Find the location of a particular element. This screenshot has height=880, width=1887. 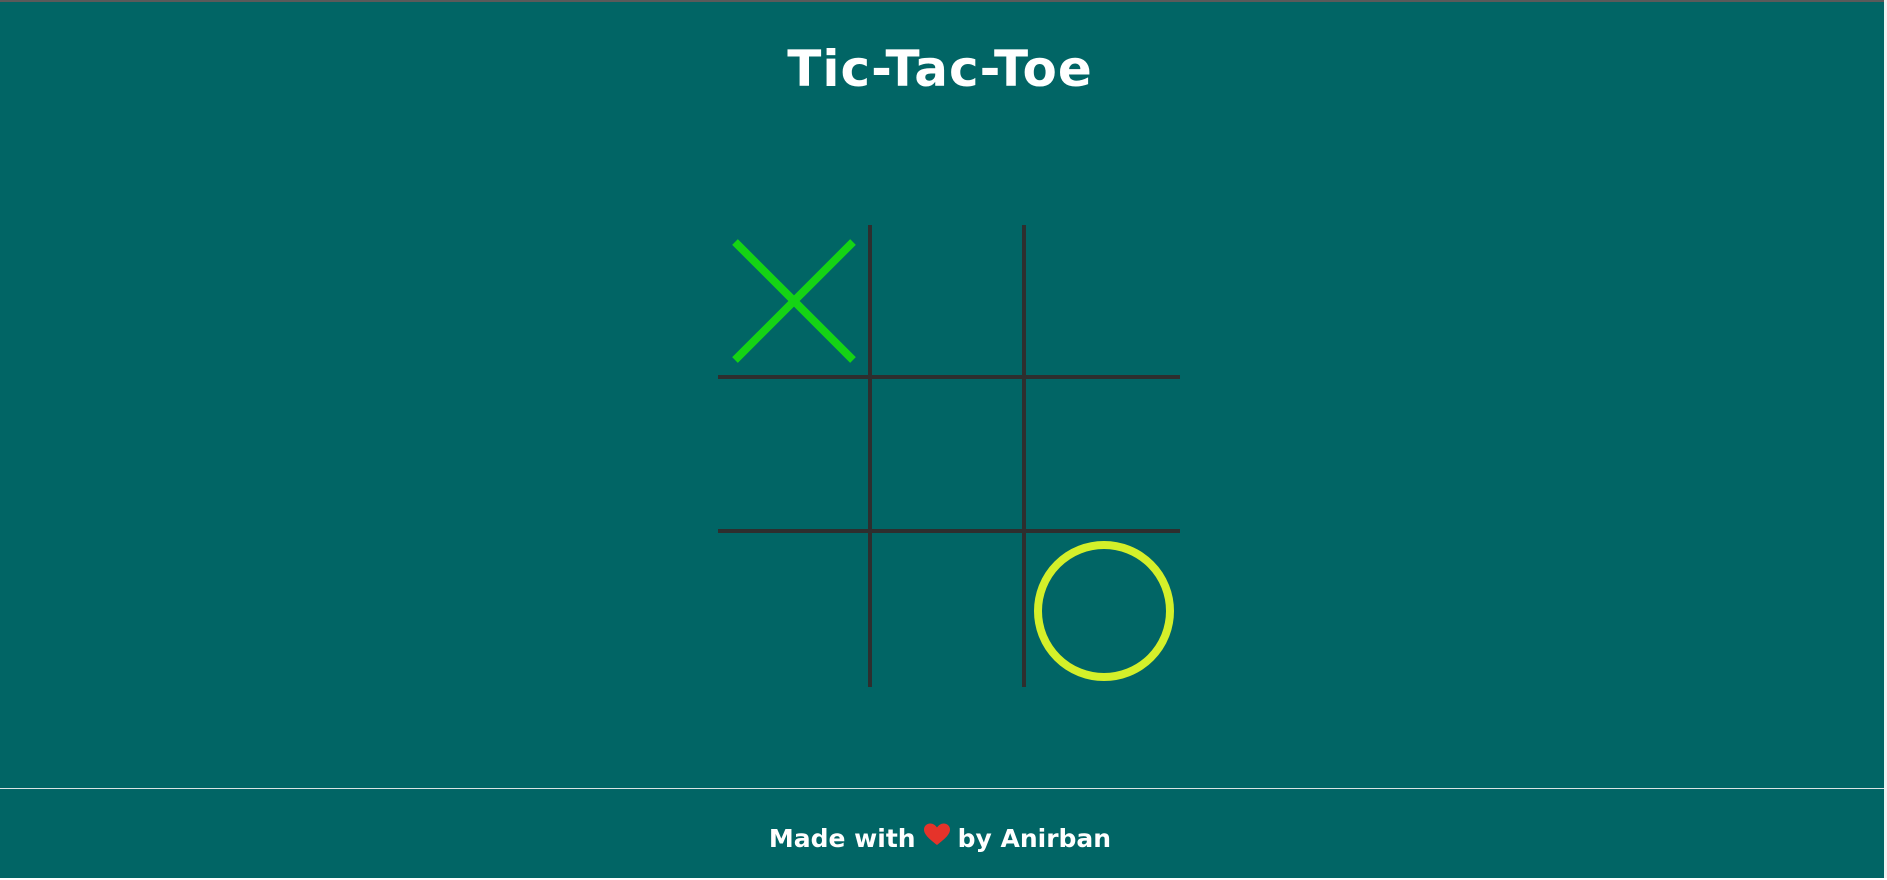

game-board is located at coordinates (949, 456).